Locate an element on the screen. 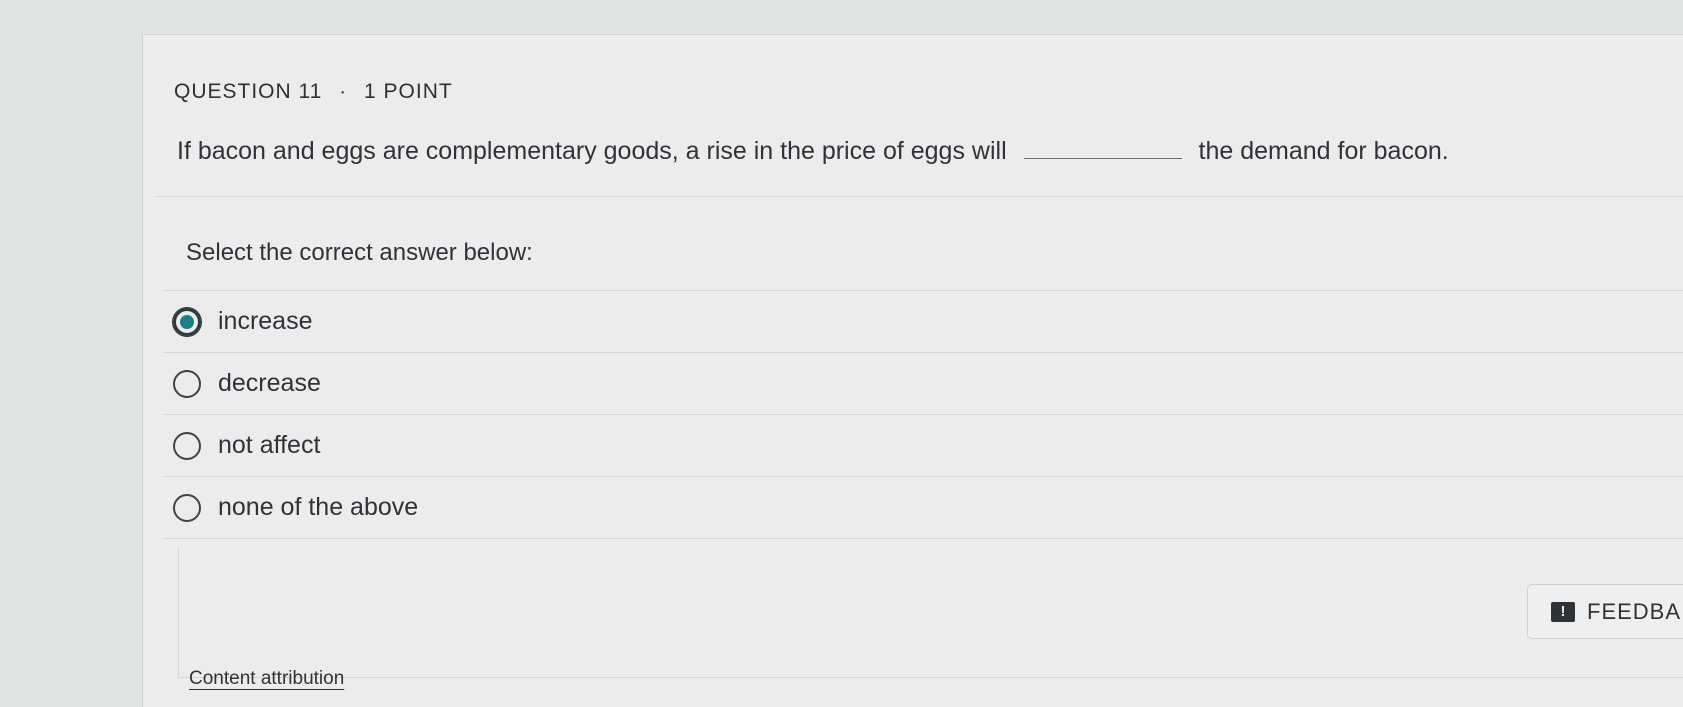 This screenshot has height=707, width=1683. radio-selected-icon is located at coordinates (187, 321).